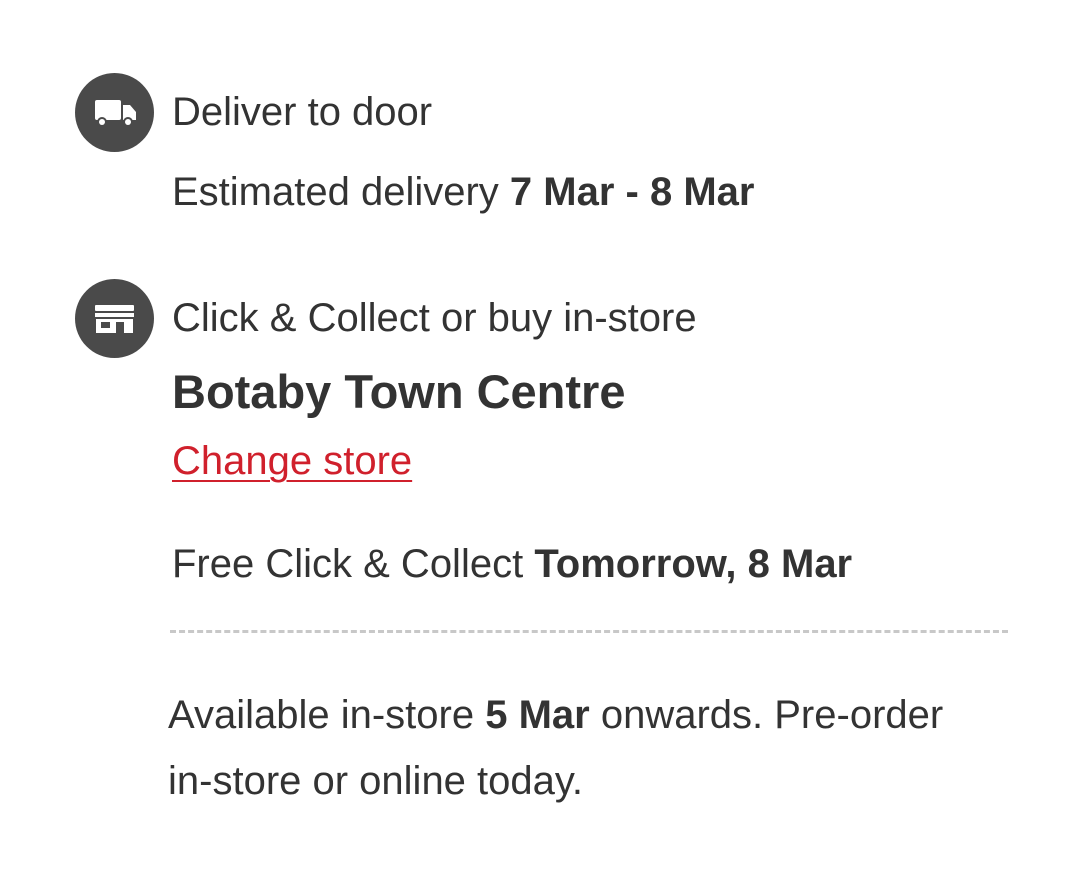 The width and height of the screenshot is (1080, 877). Describe the element at coordinates (341, 192) in the screenshot. I see `delivery-estimate-prefix: Estimated delivery` at that location.